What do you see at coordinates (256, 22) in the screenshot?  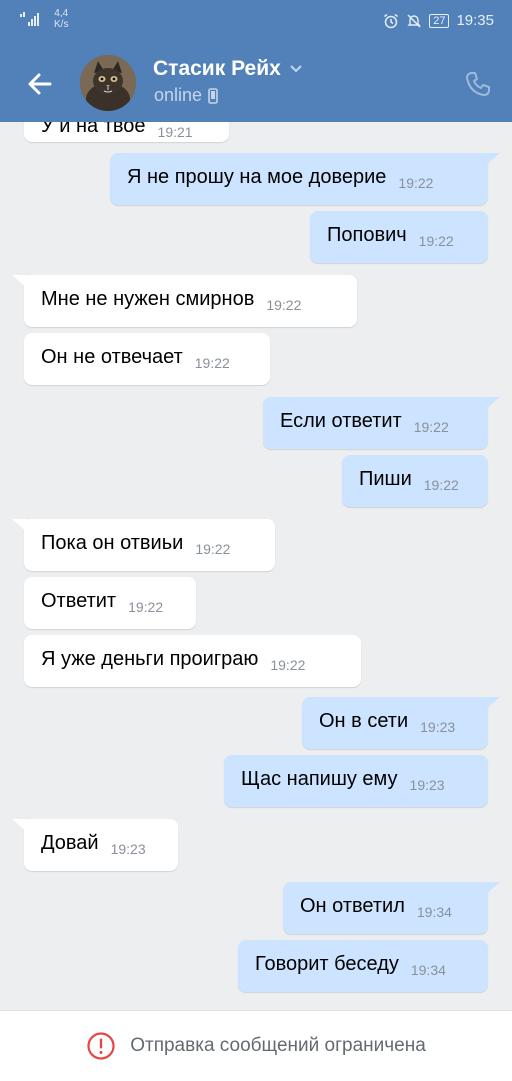 I see `status-bar: 4,4 K/s 27 19:35` at bounding box center [256, 22].